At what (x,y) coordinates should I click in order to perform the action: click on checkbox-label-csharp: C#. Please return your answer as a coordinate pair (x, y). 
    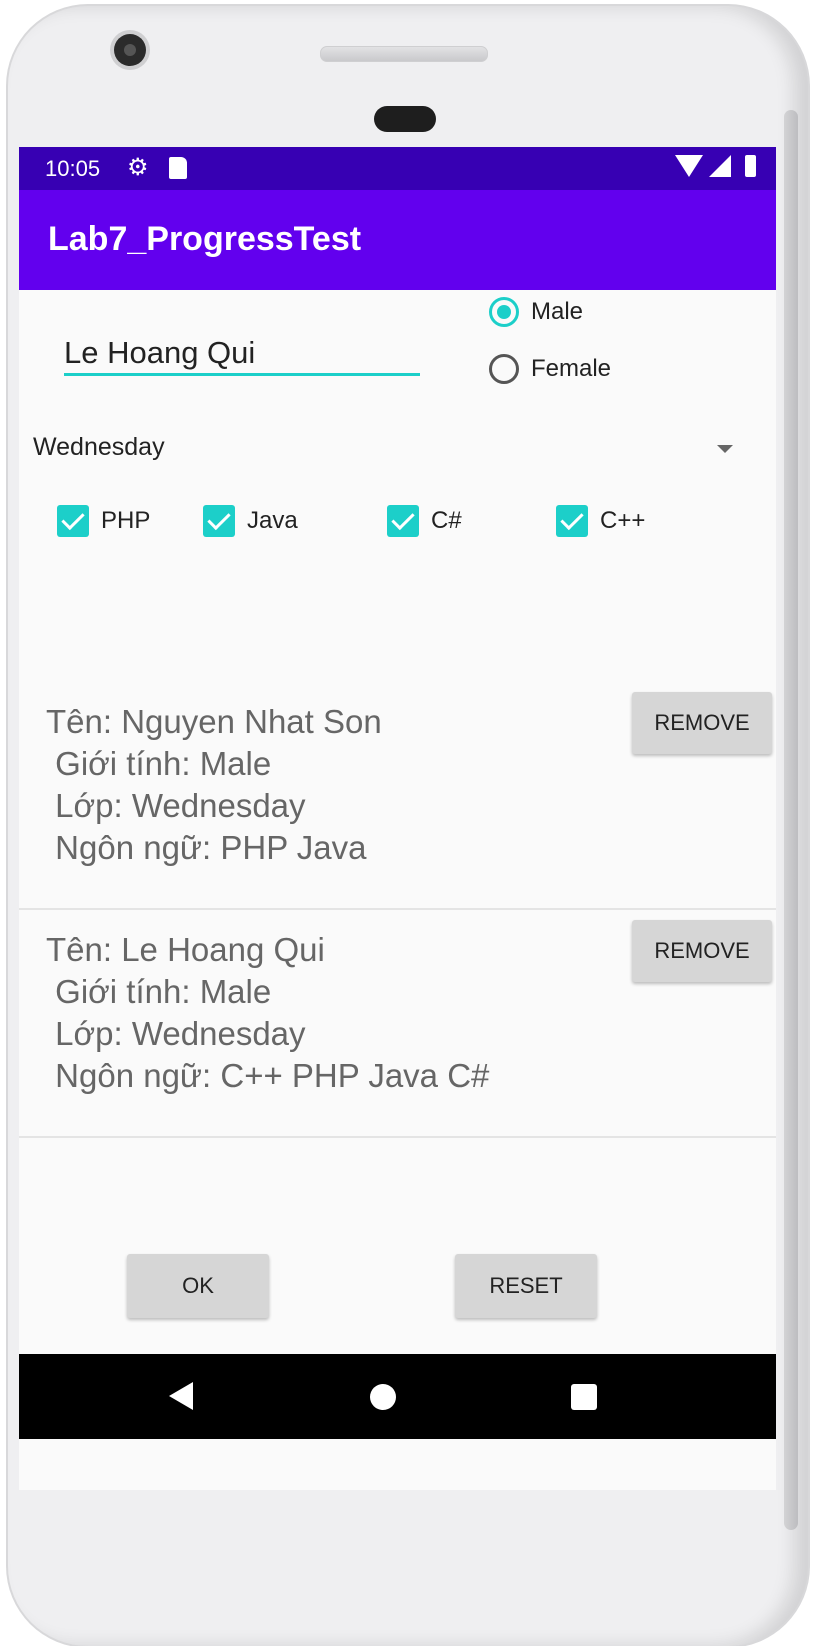
    Looking at the image, I should click on (446, 520).